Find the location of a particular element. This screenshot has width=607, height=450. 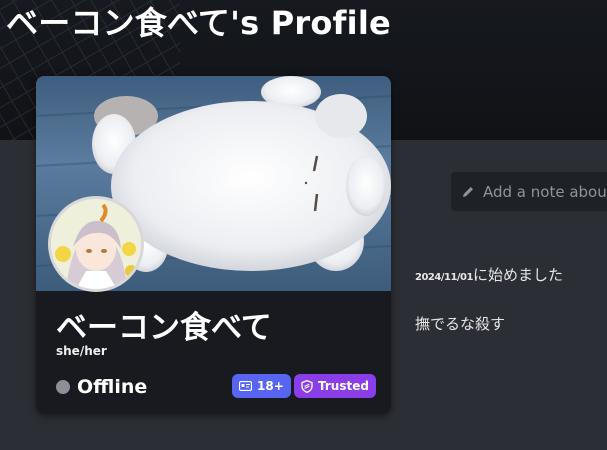

bio-line-1: 2024/11/01に始めました is located at coordinates (489, 274).